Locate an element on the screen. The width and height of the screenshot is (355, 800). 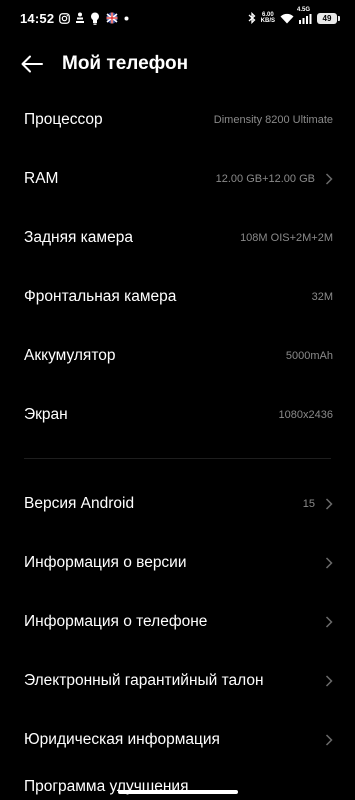
spec-label: Фронтальная камера is located at coordinates (100, 296).